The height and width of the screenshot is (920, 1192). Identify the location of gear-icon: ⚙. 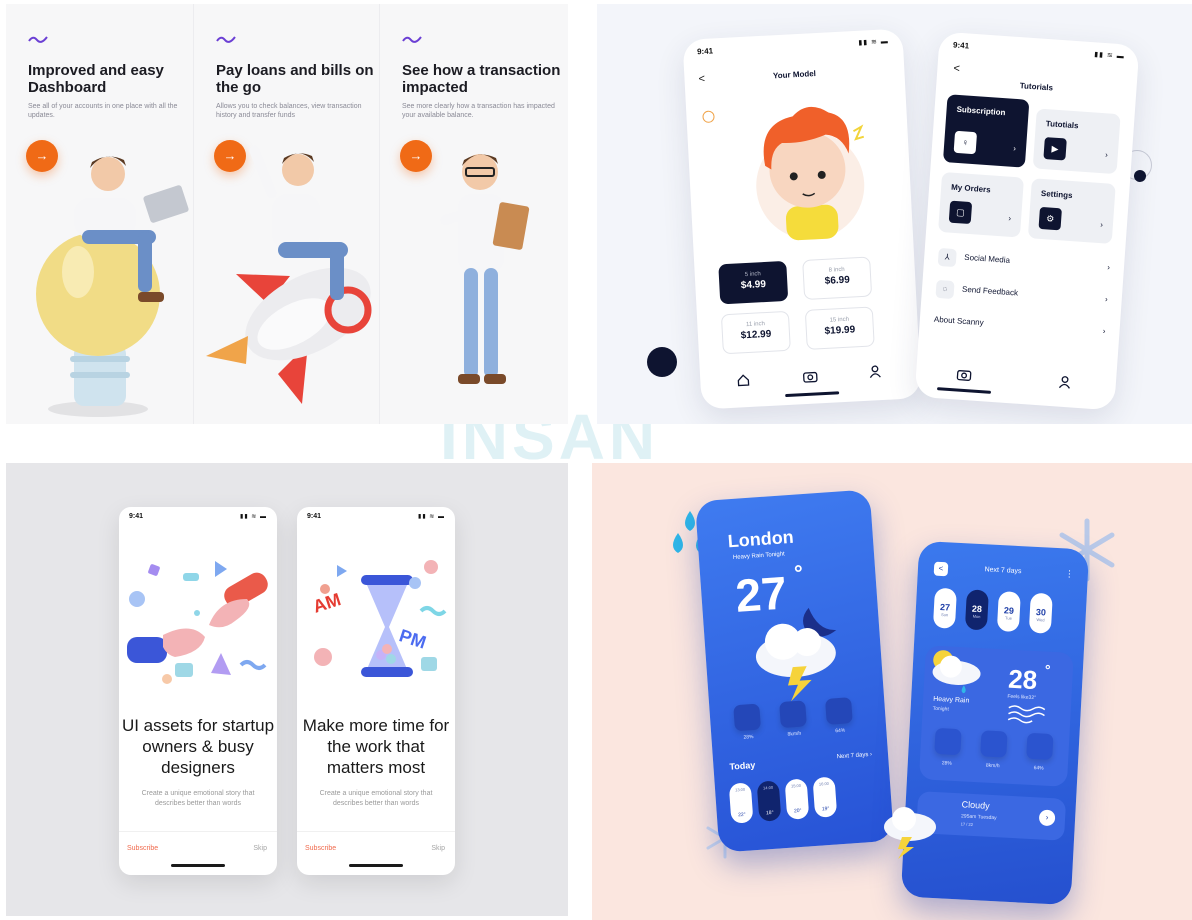
(1050, 218).